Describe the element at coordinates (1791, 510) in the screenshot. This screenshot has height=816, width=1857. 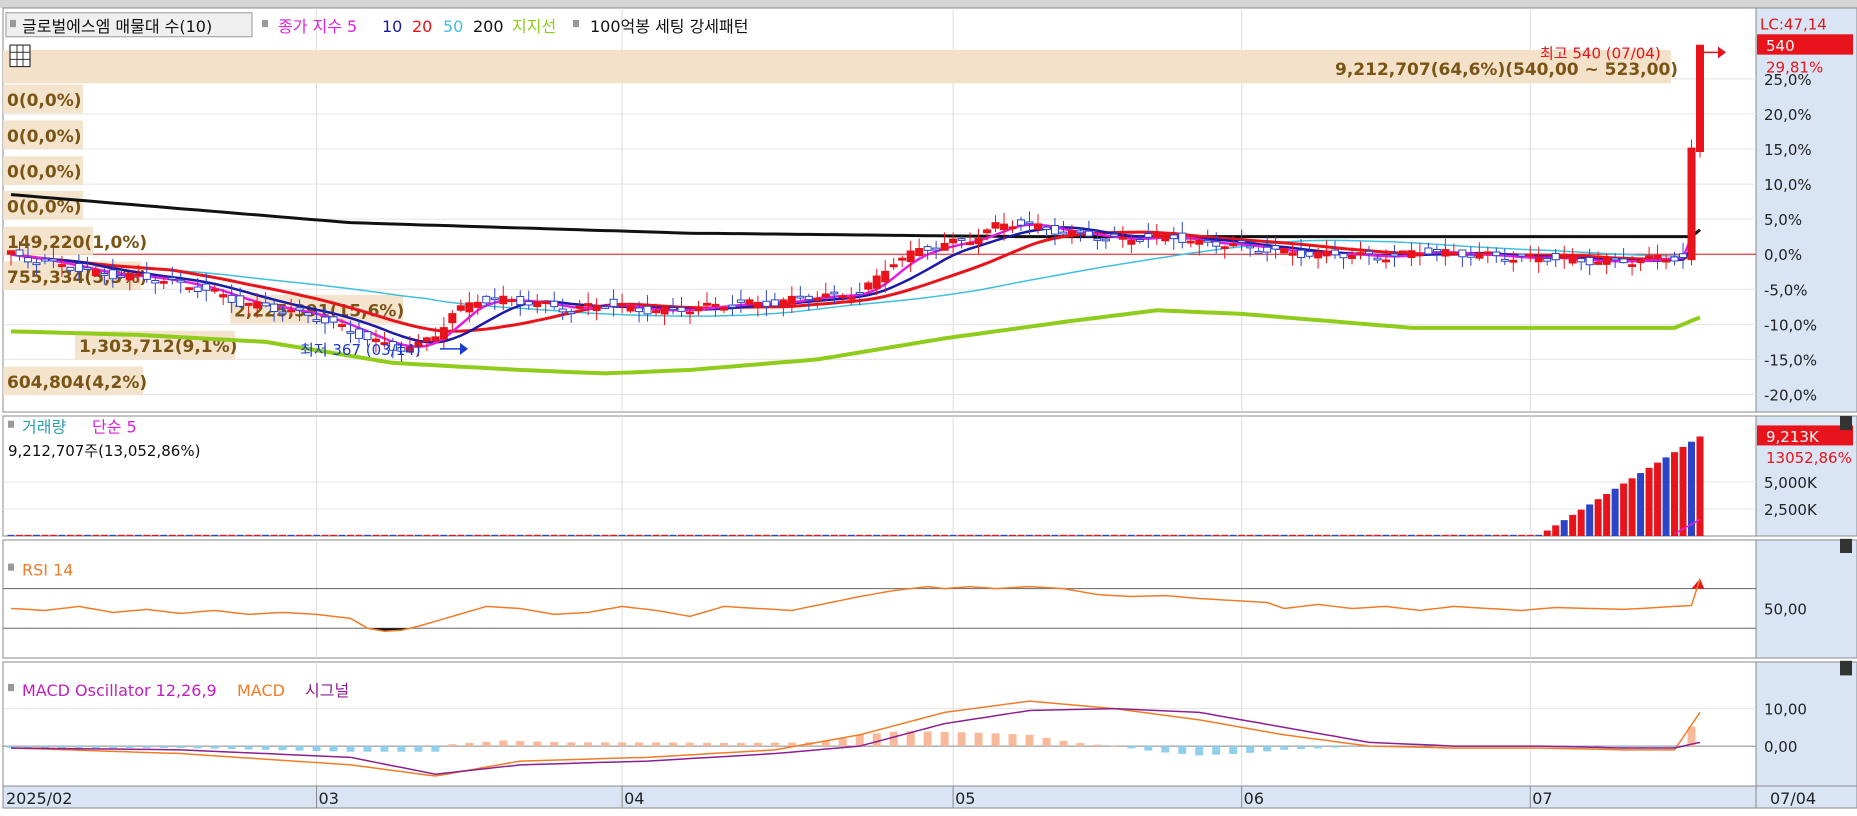
I see `volume-axis-tick-label: 2,500K` at that location.